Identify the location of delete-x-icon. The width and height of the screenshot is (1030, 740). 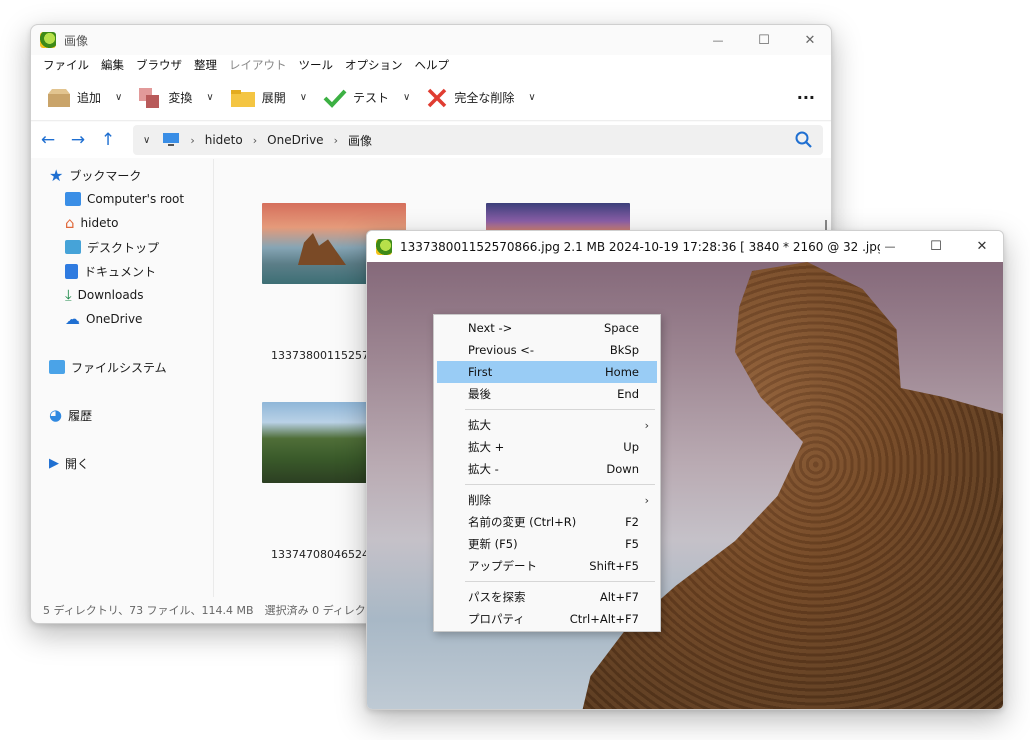
(437, 97).